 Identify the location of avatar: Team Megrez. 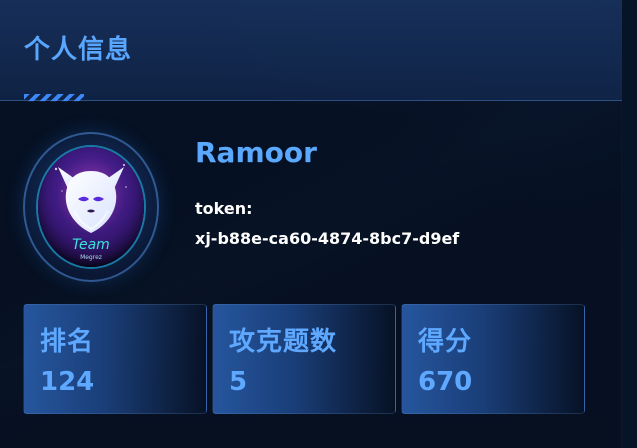
(91, 207).